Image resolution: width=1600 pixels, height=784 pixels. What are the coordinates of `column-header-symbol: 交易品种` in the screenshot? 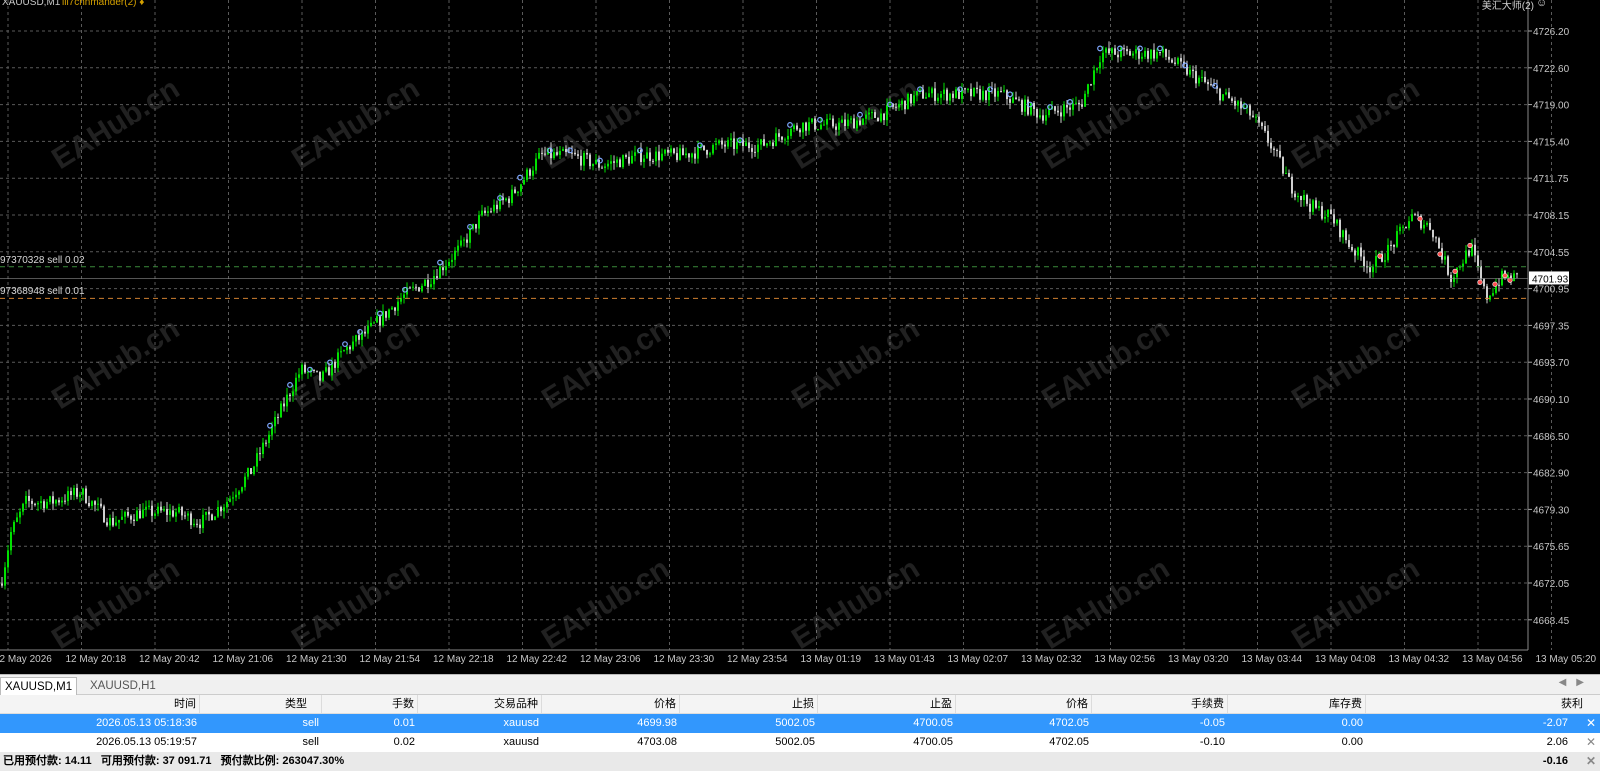 It's located at (480, 704).